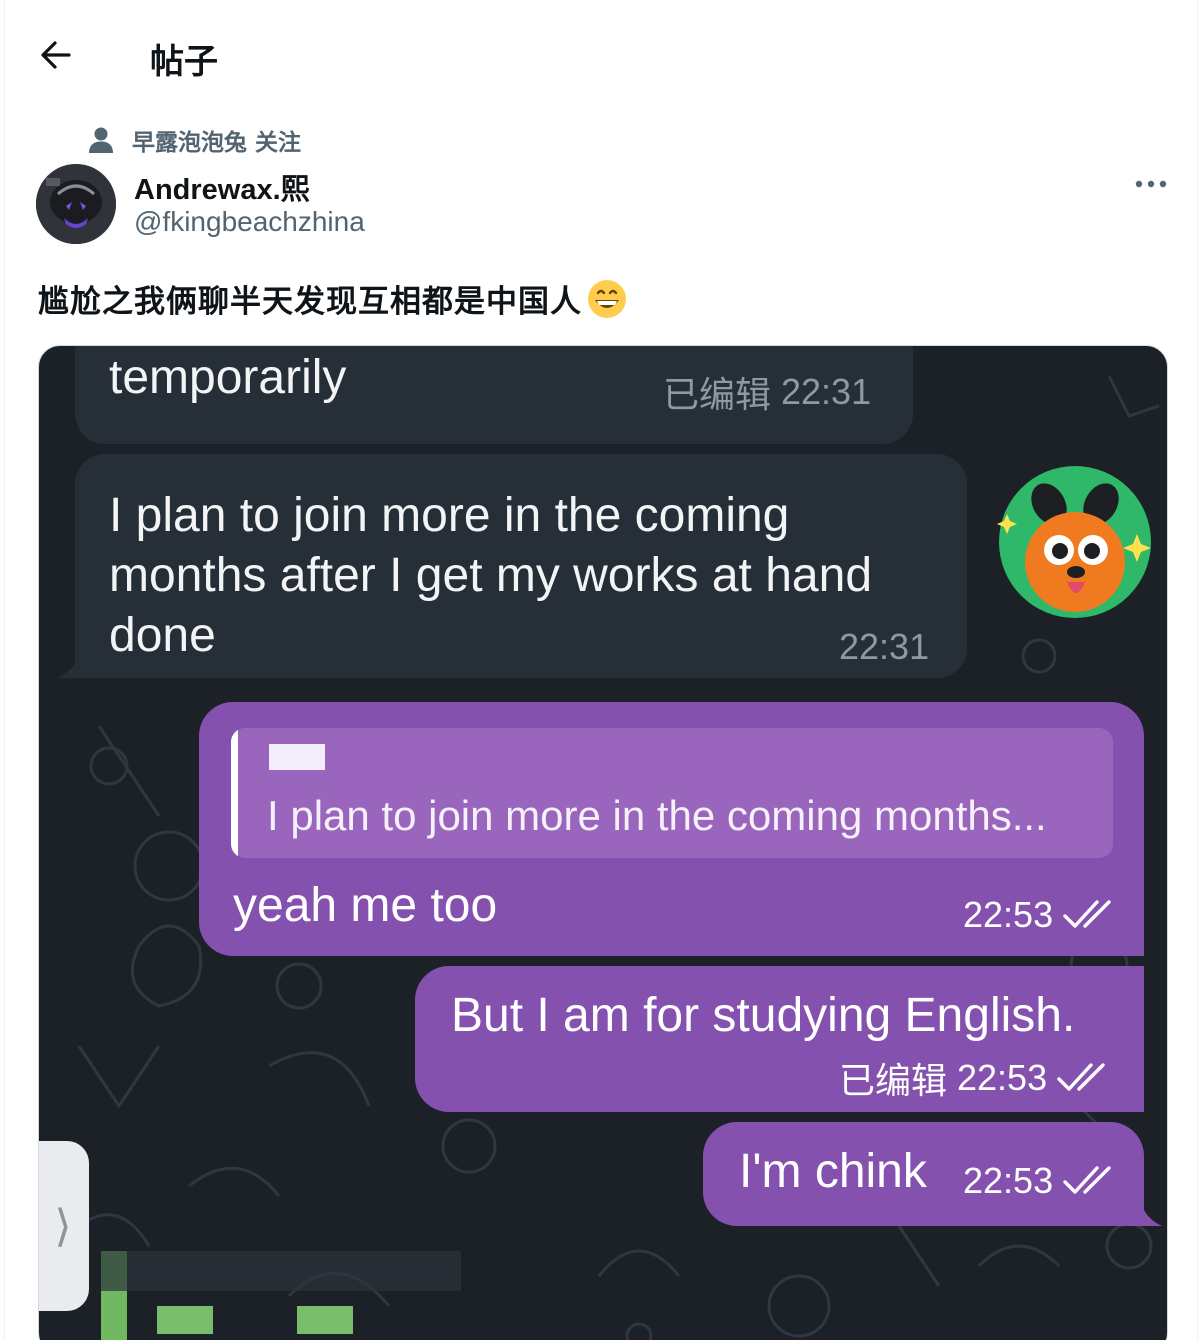 The image size is (1202, 1340). I want to click on message-line: I plan to join more in the coming, so click(449, 515).